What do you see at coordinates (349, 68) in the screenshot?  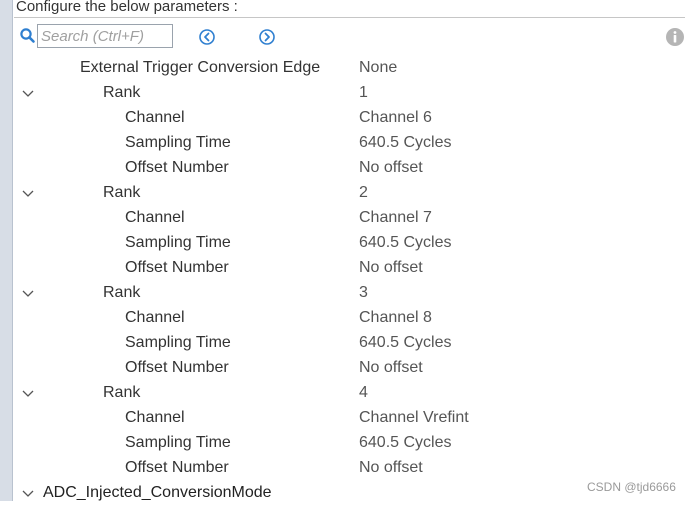 I see `param-row-trigger-edge: External Trigger Conversion Edge None` at bounding box center [349, 68].